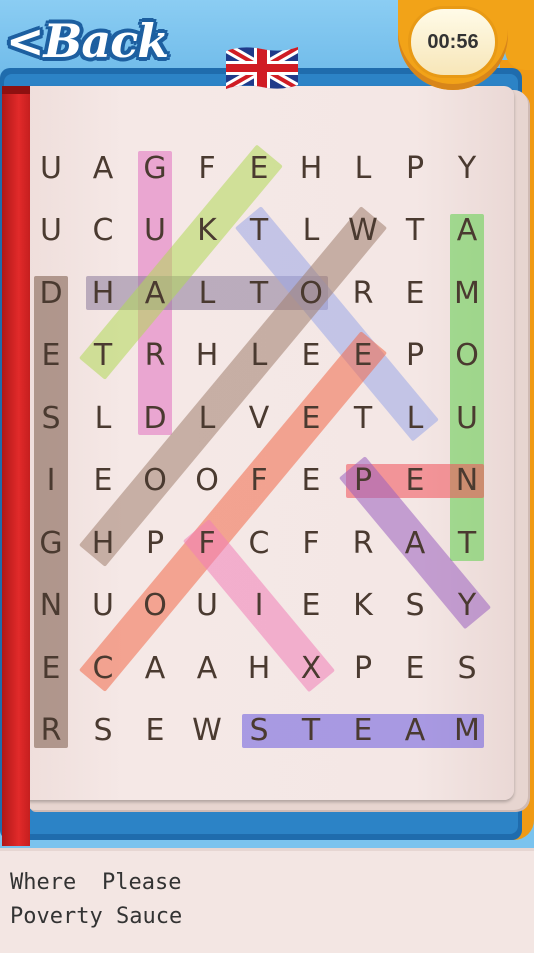 The width and height of the screenshot is (534, 953). I want to click on bookmark-ribbon-top, so click(16, 90).